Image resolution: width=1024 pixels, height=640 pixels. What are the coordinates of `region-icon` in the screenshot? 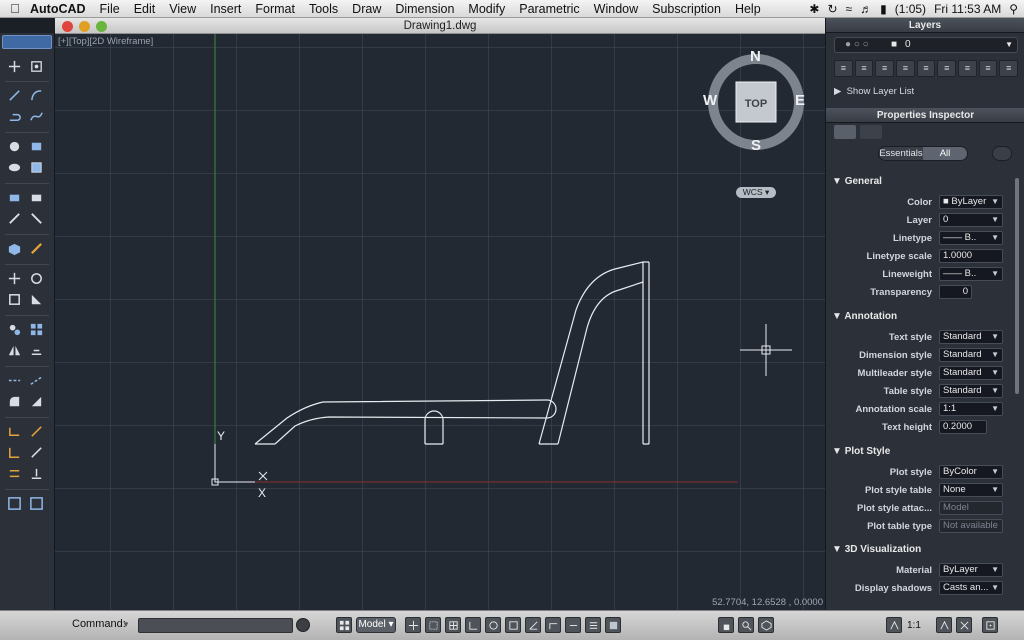 It's located at (36, 167).